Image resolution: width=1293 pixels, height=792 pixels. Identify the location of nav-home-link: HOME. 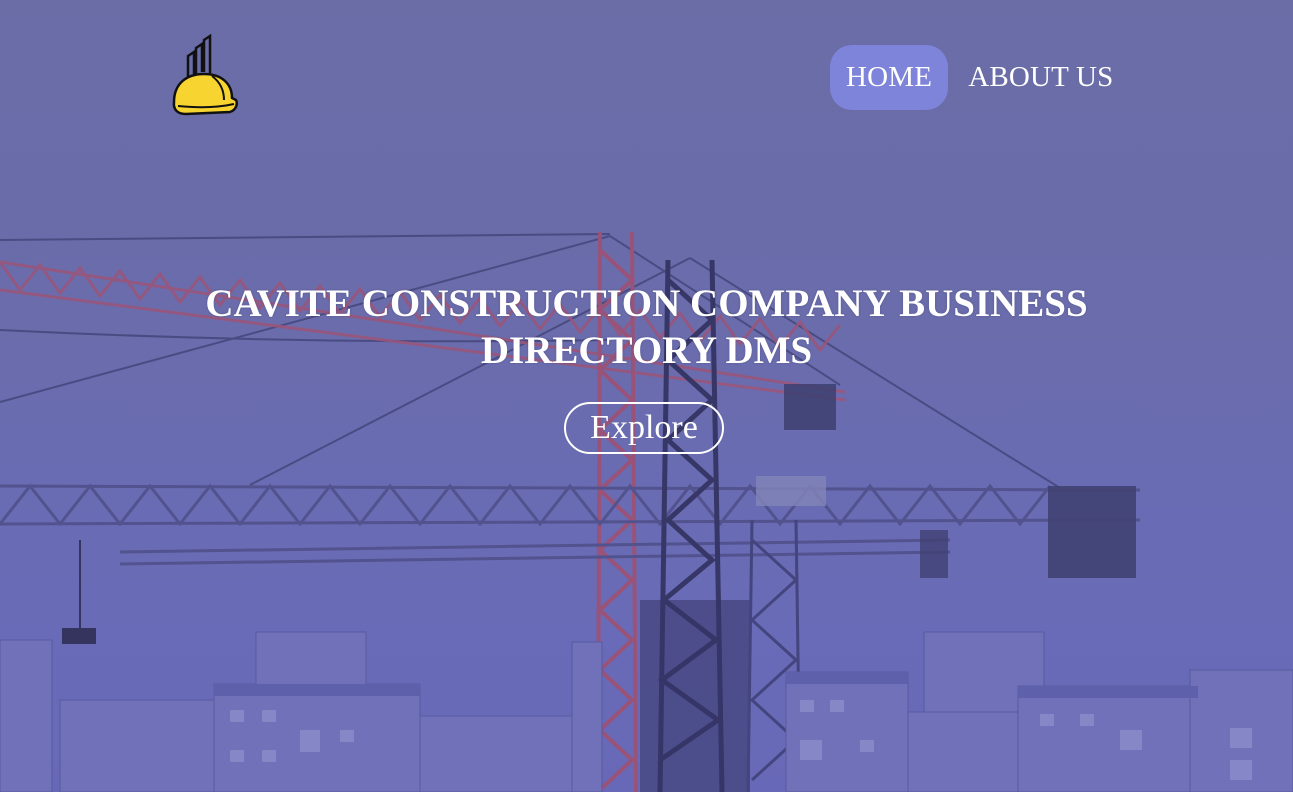
(889, 77).